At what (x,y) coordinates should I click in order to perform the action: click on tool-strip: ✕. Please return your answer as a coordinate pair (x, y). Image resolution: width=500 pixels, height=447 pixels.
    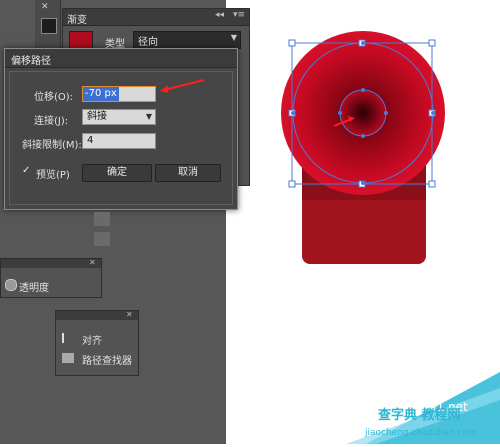
    Looking at the image, I should click on (48, 25).